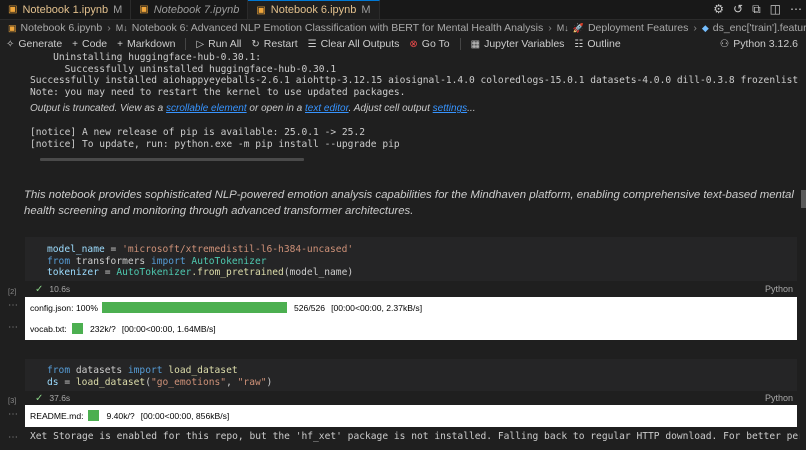 Image resolution: width=806 pixels, height=450 pixels. Describe the element at coordinates (110, 261) in the screenshot. I see `token: transformers` at that location.